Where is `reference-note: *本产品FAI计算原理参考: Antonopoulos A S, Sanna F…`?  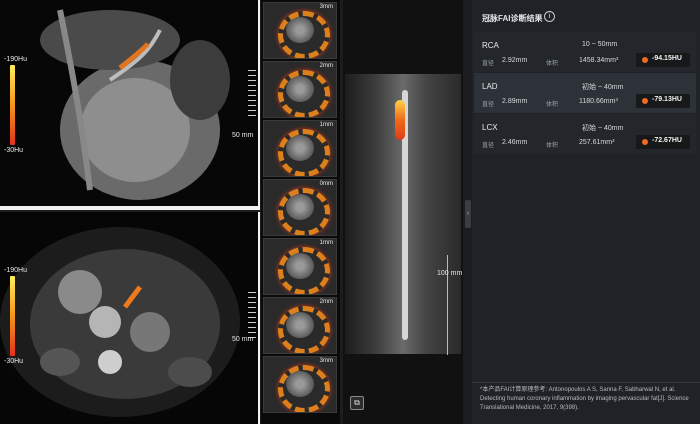
reference-note: *本产品FAI计算原理参考: Antonopoulos A S, Sanna F… is located at coordinates (584, 399).